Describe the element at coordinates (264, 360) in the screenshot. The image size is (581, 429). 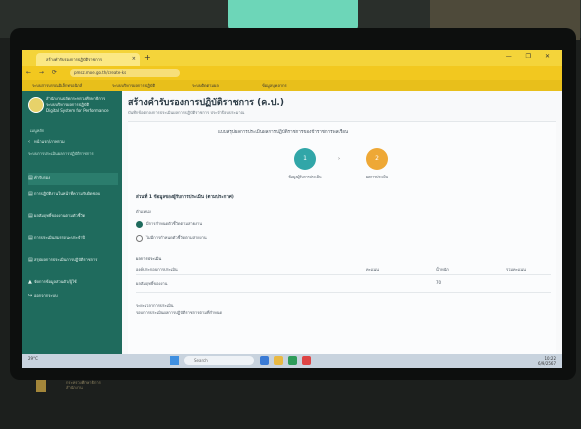
I see `taskview-icon` at that location.